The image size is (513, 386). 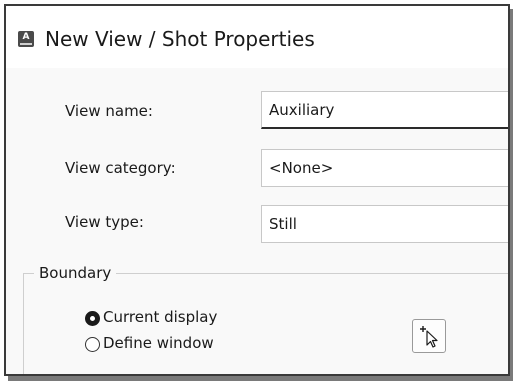 I want to click on current-display-label: Current display, so click(x=160, y=317).